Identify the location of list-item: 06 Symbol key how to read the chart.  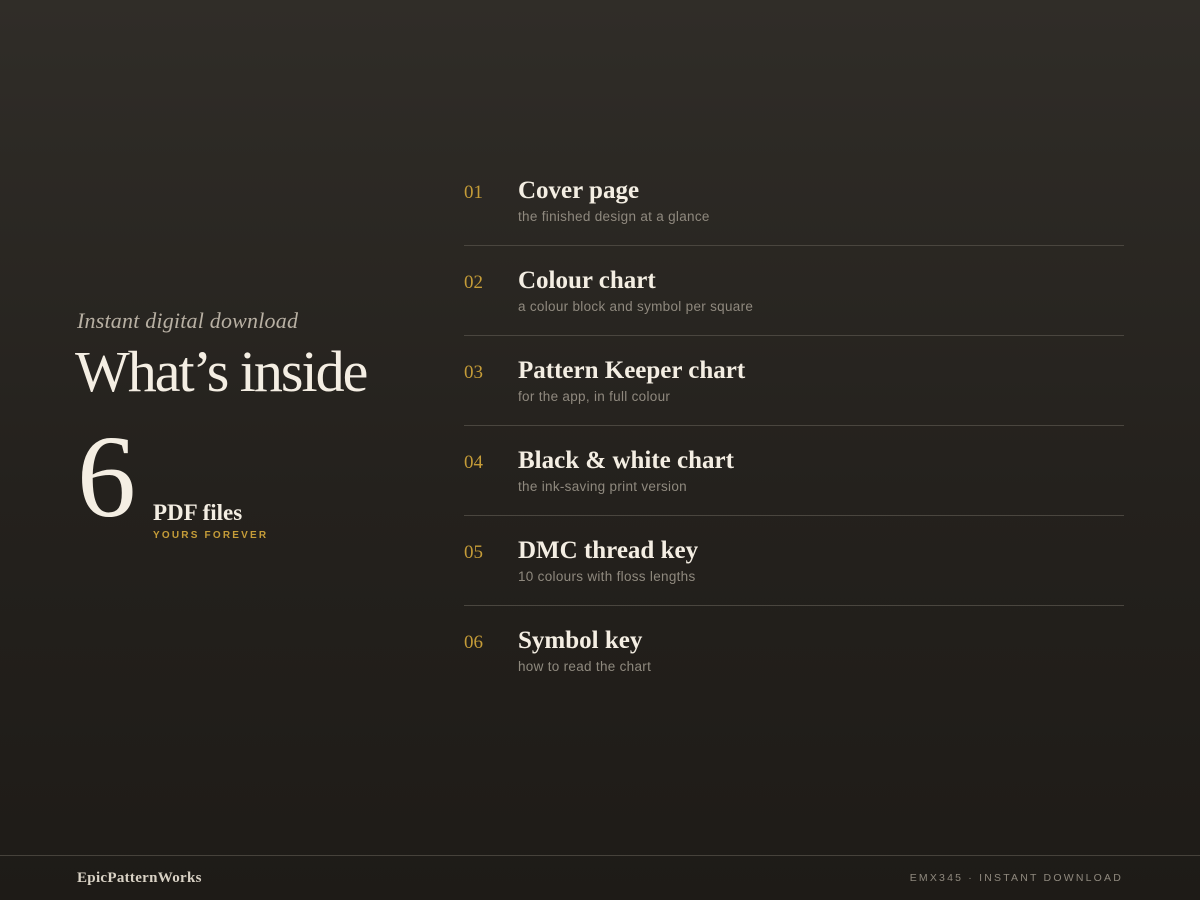
(794, 651).